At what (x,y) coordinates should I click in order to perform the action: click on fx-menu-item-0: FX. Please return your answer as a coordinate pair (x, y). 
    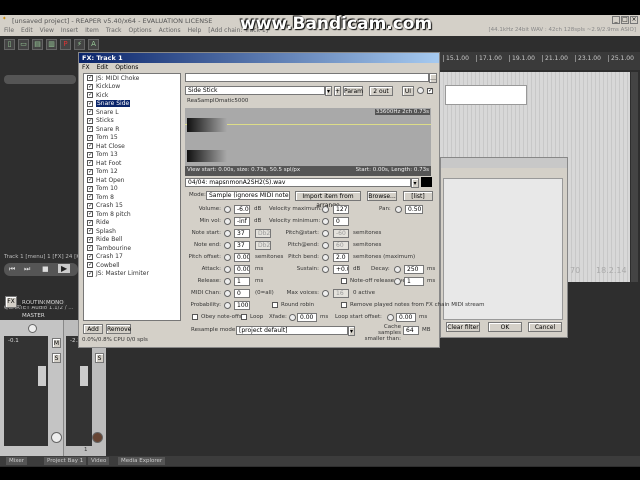
    Looking at the image, I should click on (86, 67).